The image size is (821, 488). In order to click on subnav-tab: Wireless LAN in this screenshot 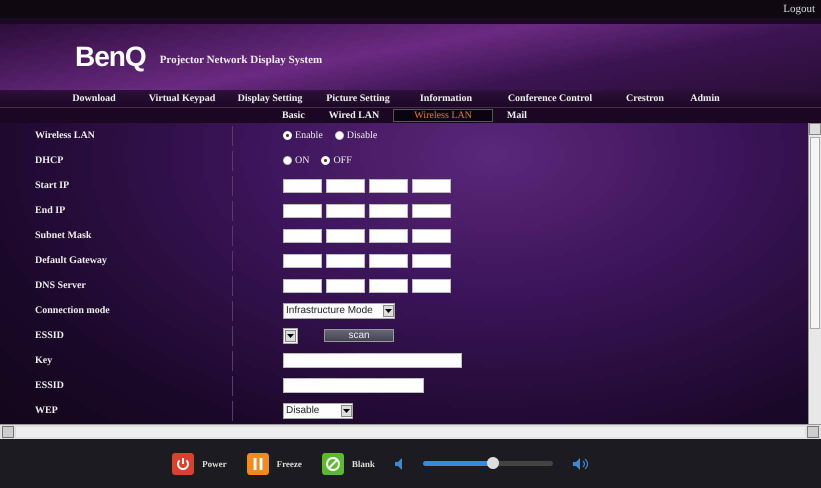, I will do `click(443, 115)`.